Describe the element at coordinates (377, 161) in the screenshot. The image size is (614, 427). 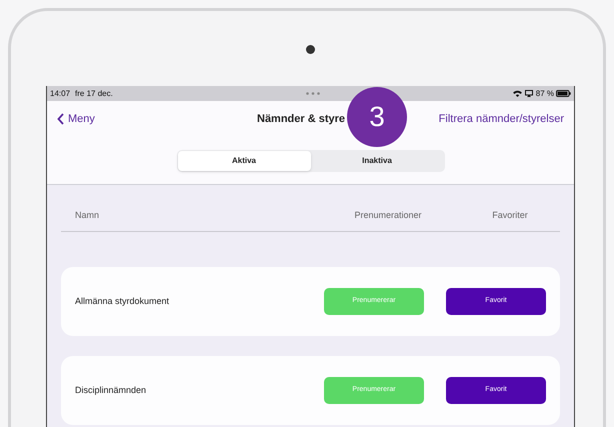
I see `segment-tab: Inaktiva` at that location.